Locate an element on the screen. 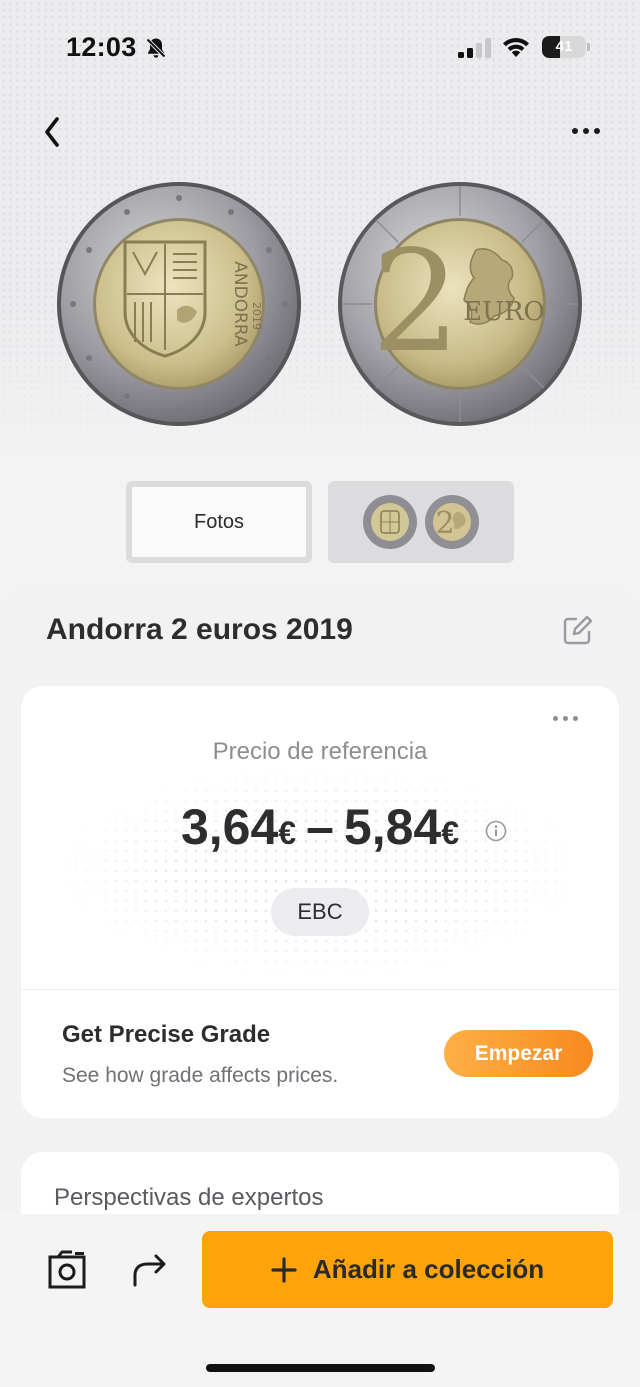 The height and width of the screenshot is (1387, 640). svg-text: ANDORRA is located at coordinates (240, 304).